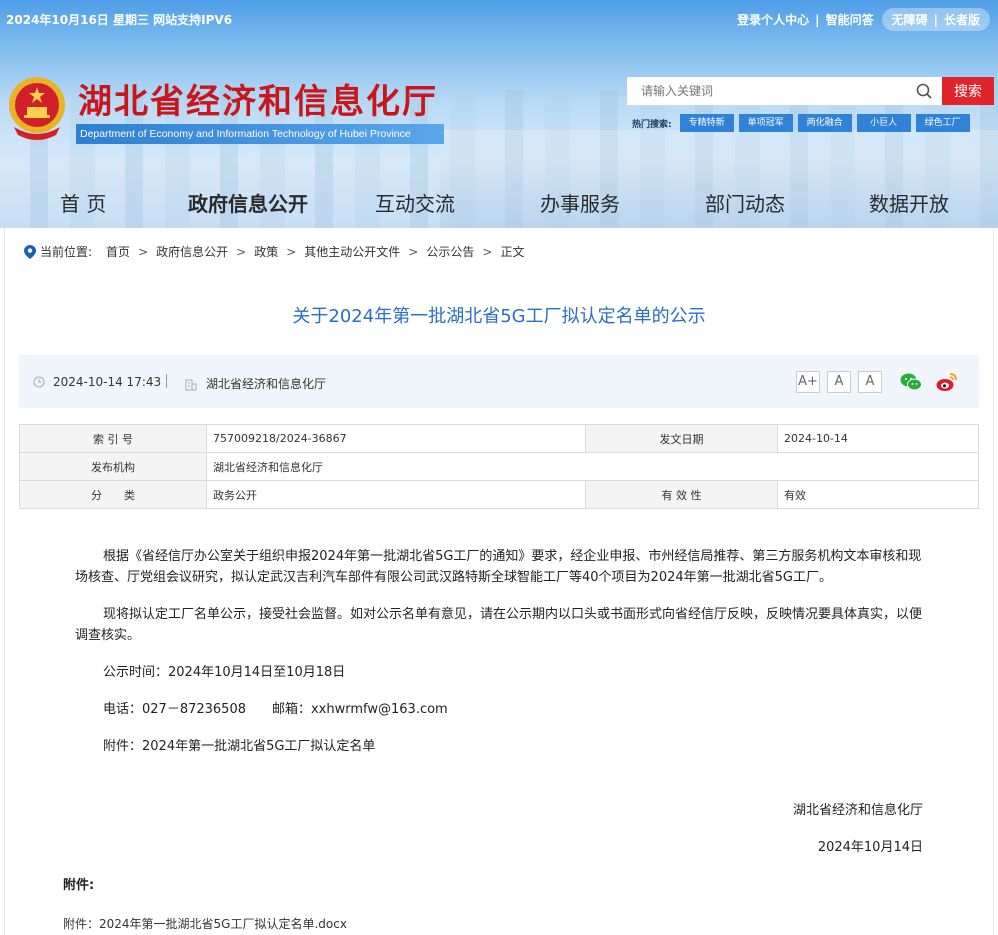  Describe the element at coordinates (857, 810) in the screenshot. I see `signature-org: 湖北省经济和信息化厅` at that location.